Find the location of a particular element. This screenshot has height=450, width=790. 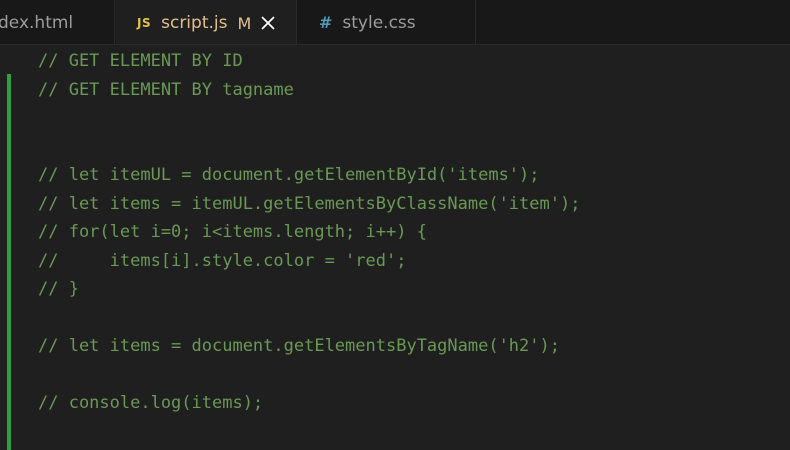

code-line: // GET ELEMENT BY ID is located at coordinates (140, 61).